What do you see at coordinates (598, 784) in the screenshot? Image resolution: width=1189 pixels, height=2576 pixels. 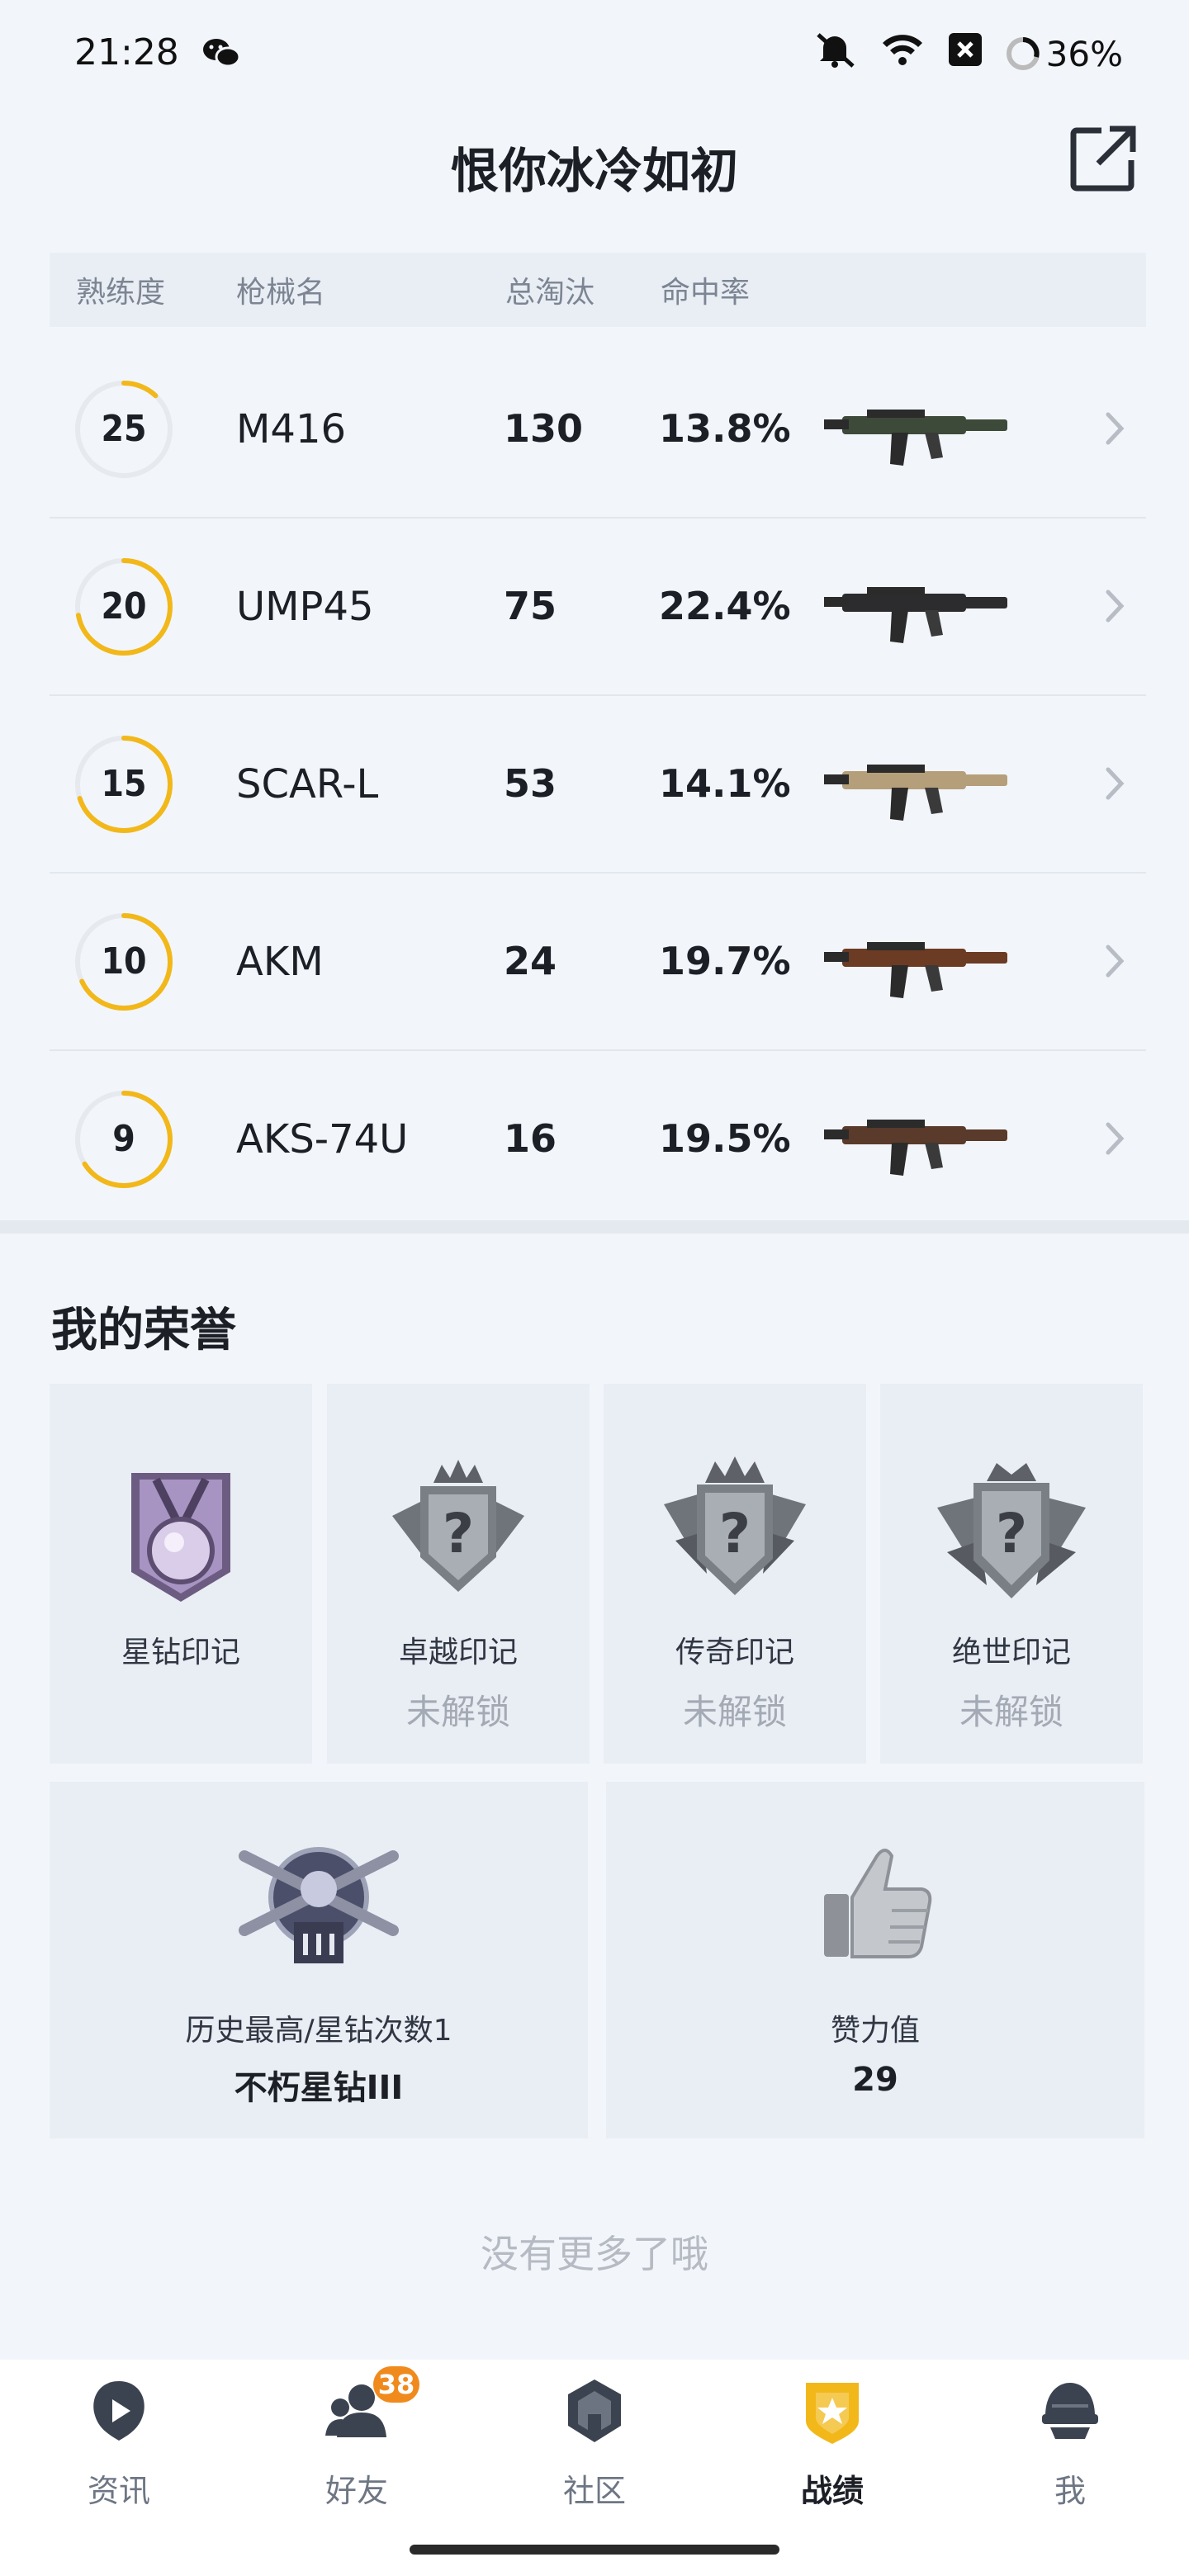 I see `weapon-row: 15 SCAR-L 53 14.1%` at bounding box center [598, 784].